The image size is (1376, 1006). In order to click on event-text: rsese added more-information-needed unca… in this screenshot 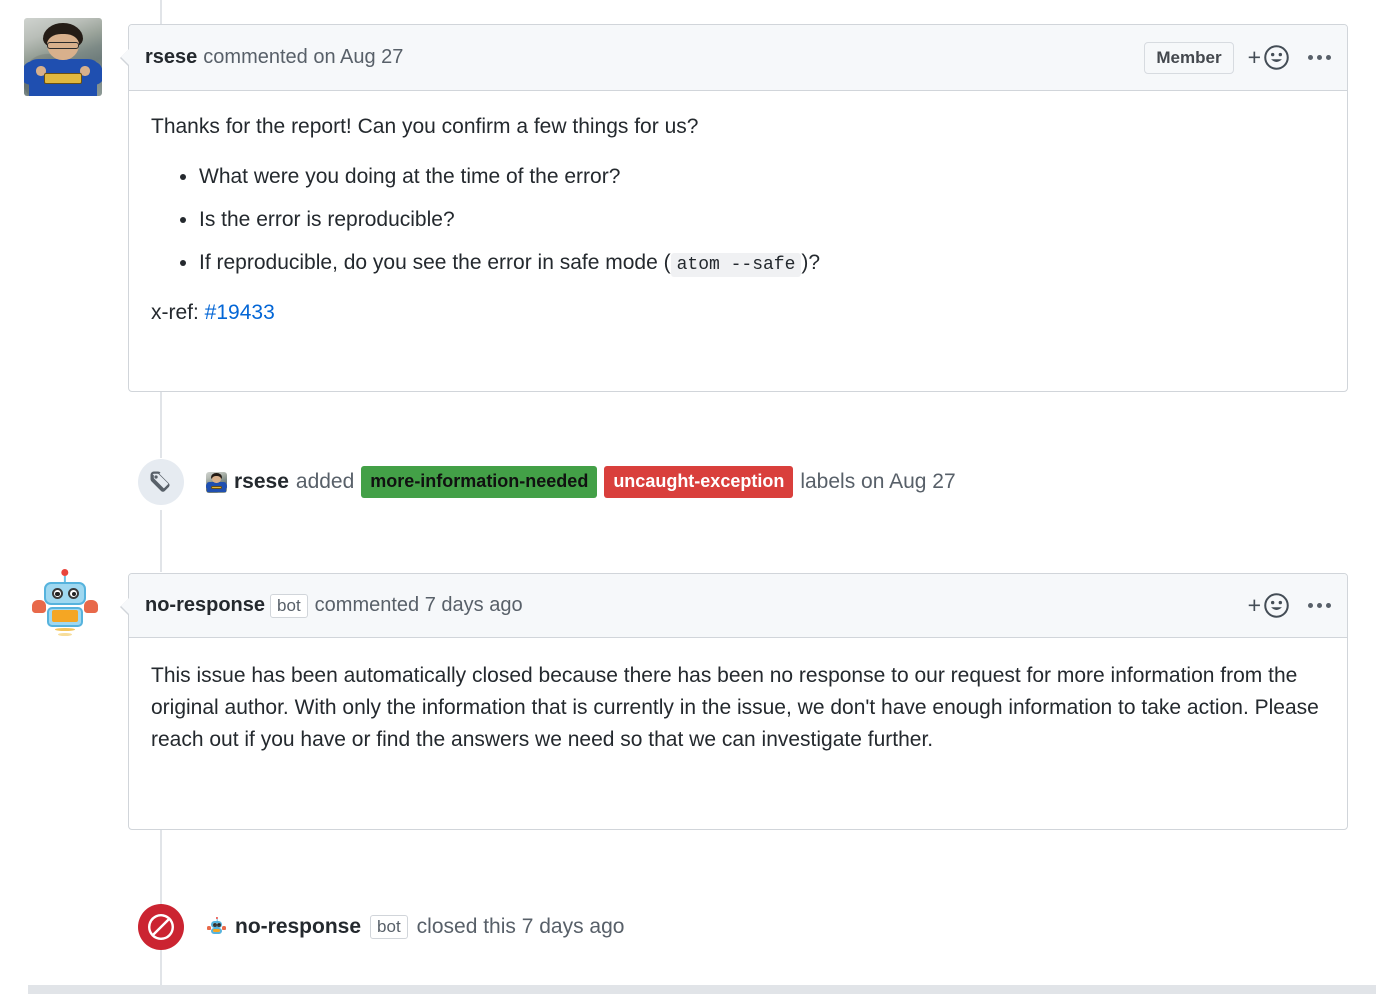, I will do `click(581, 482)`.